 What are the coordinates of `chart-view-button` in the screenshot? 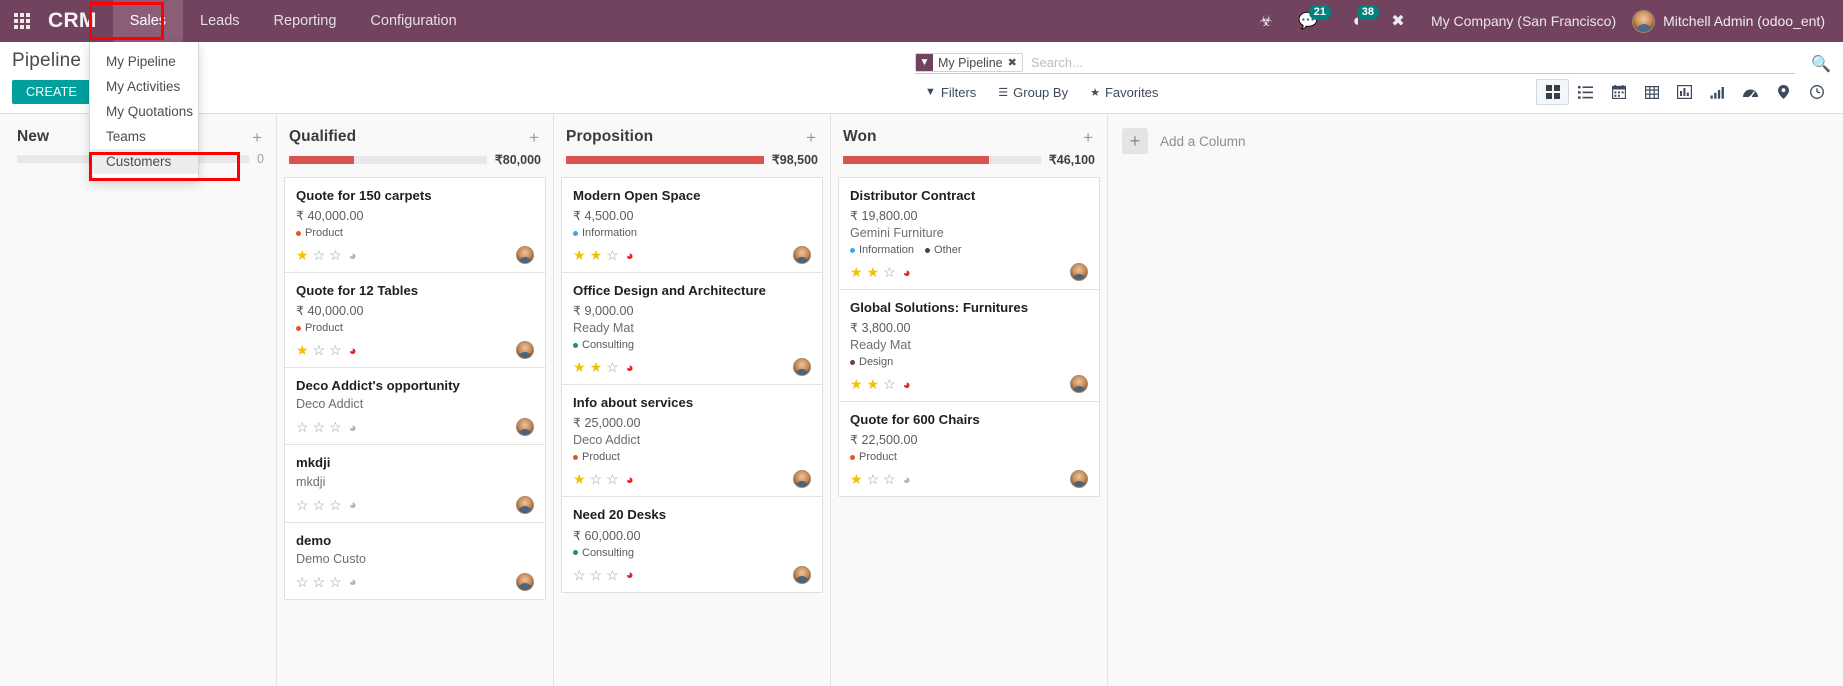 It's located at (1717, 92).